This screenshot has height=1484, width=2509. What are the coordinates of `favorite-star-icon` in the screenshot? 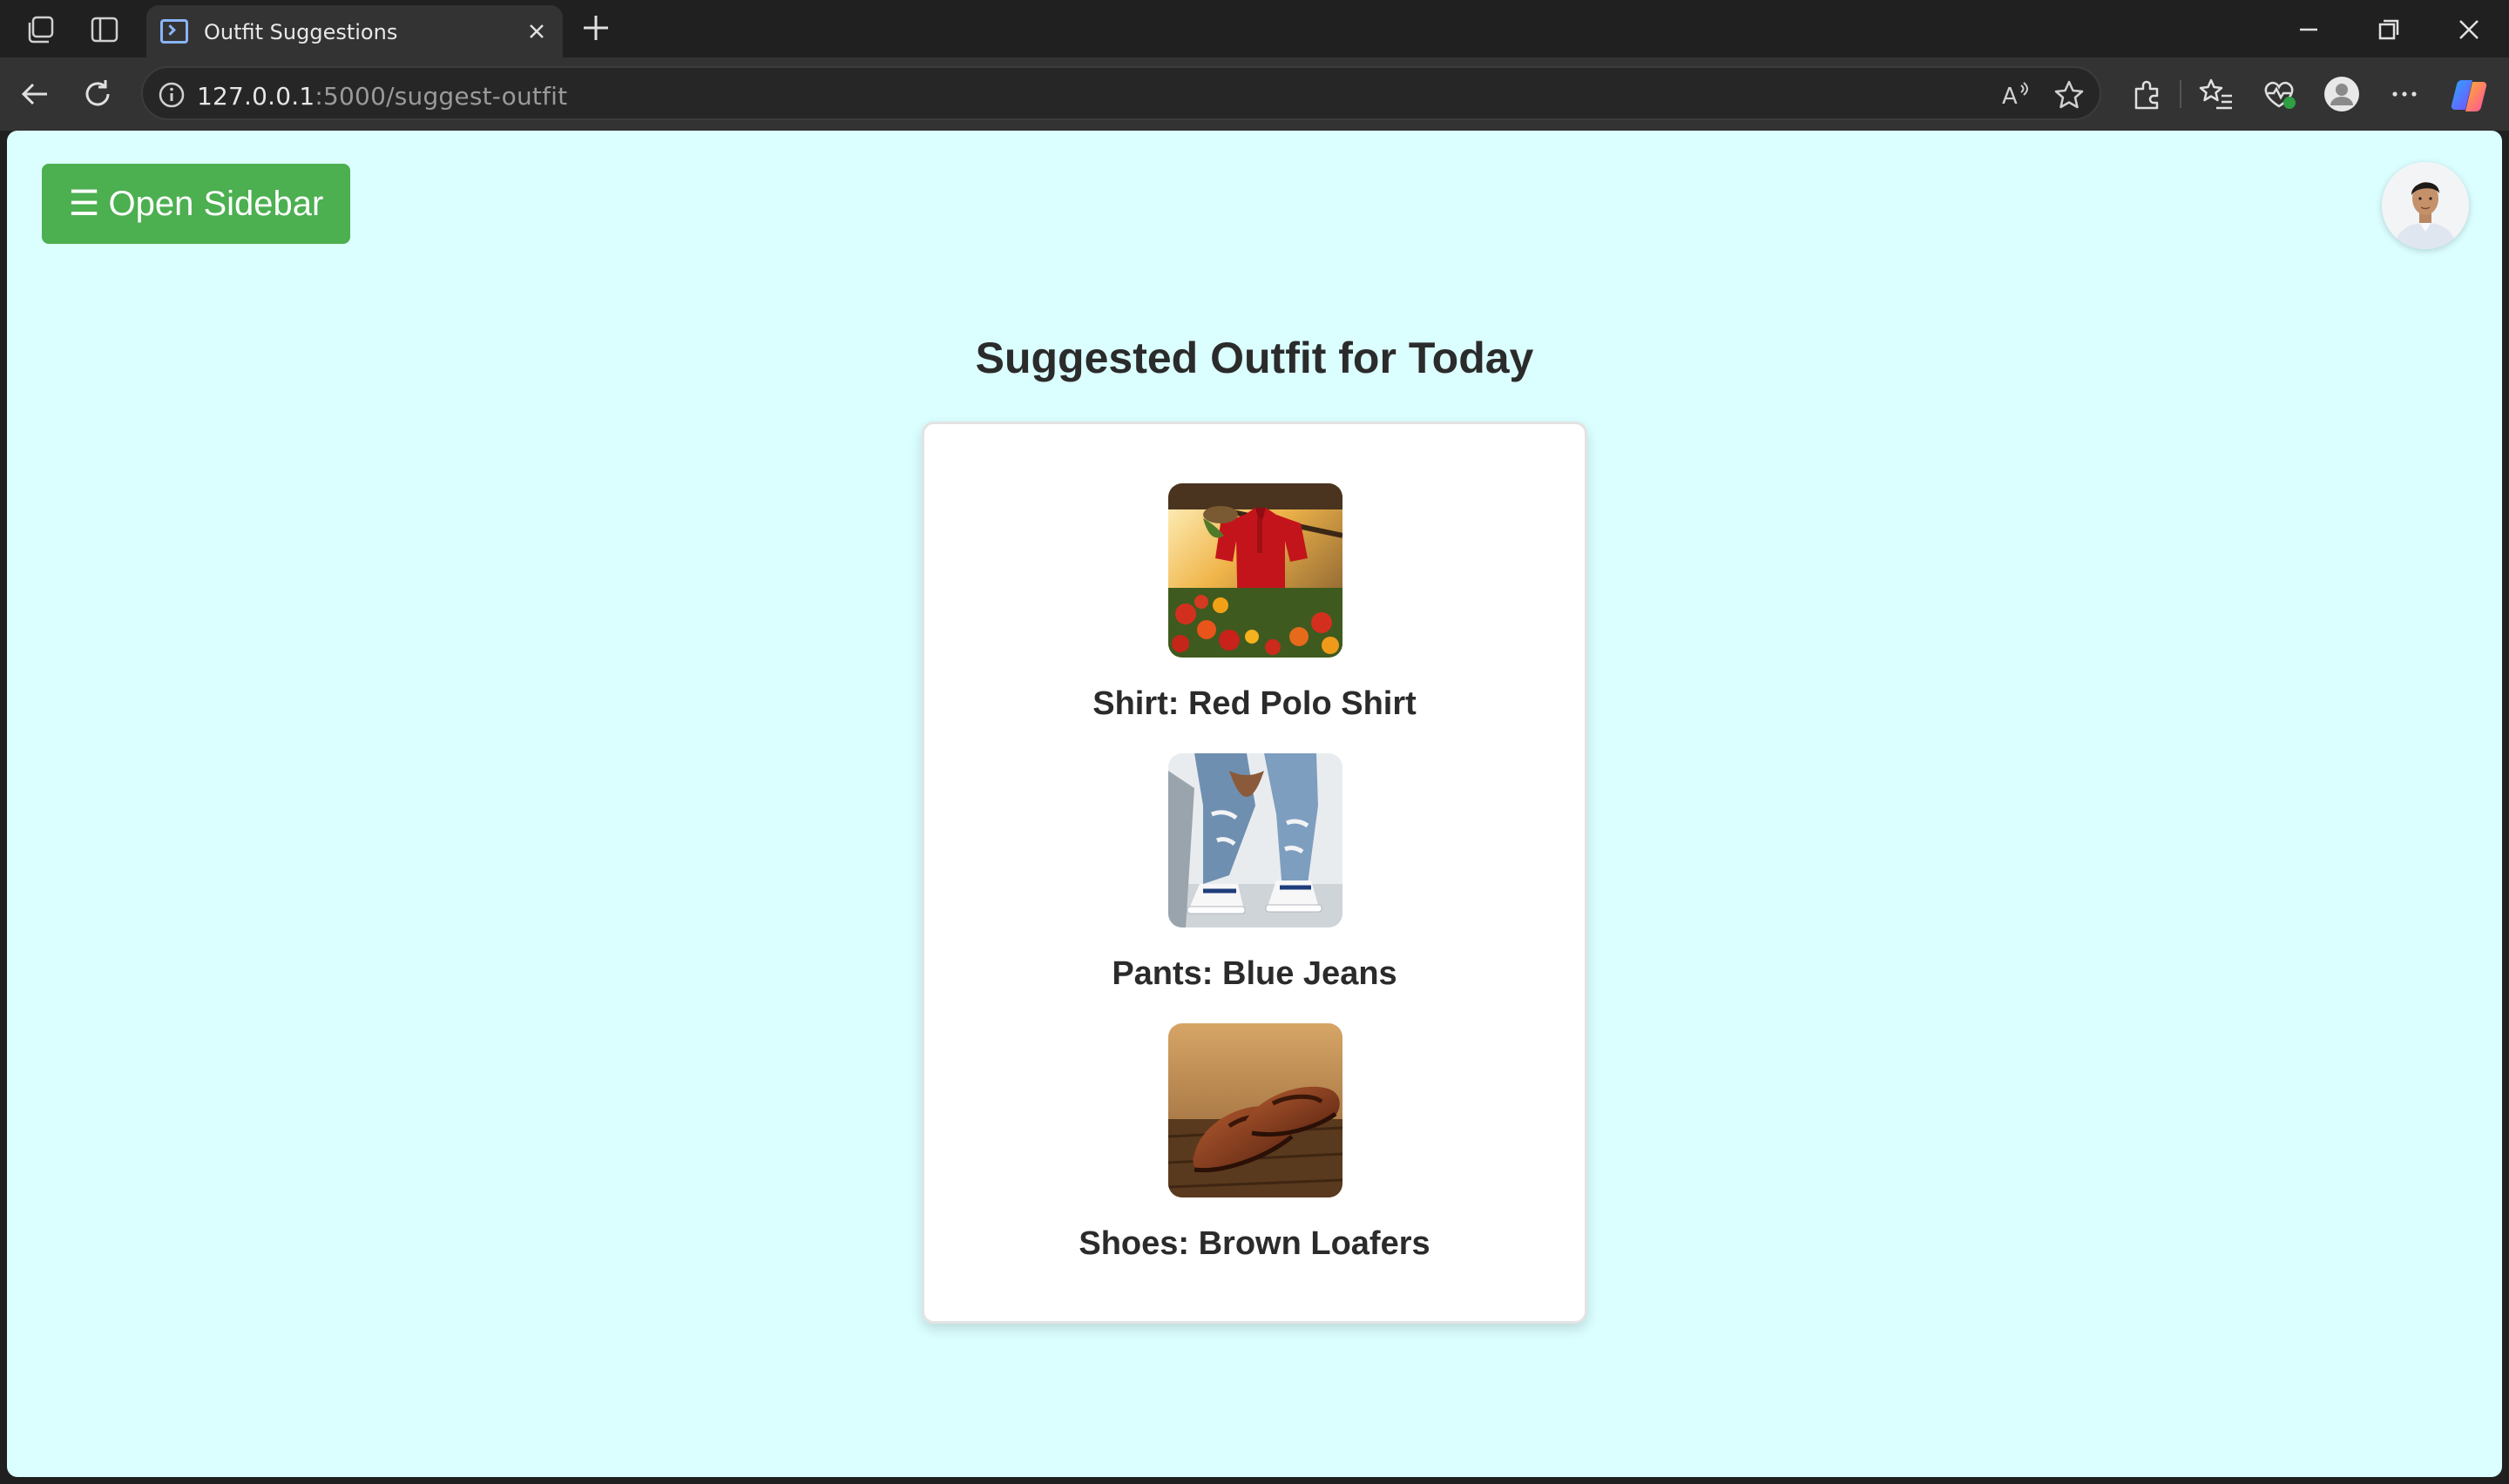 It's located at (2069, 94).